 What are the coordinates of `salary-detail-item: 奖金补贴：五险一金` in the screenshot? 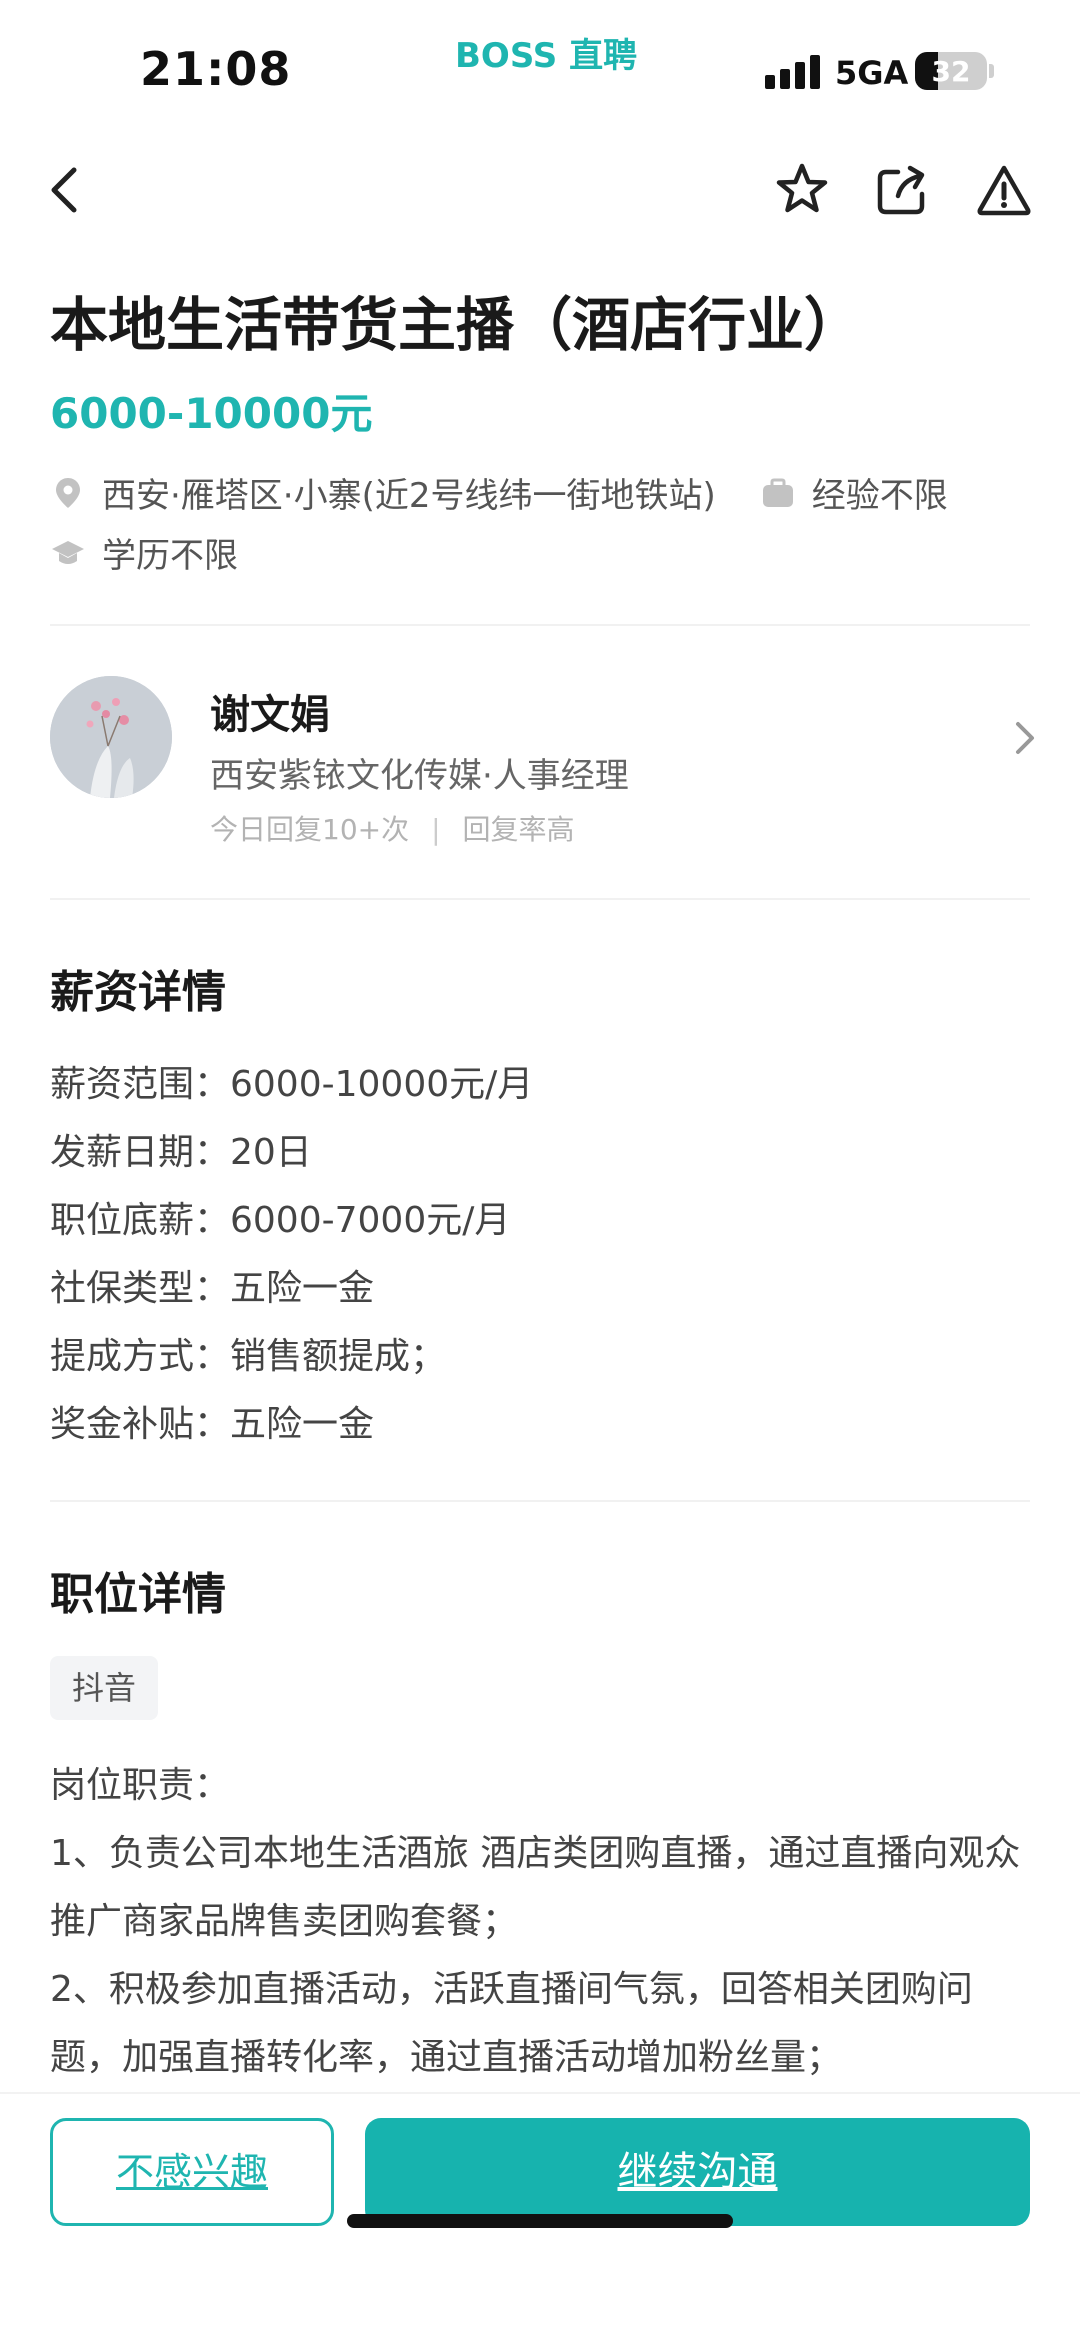 It's located at (212, 1424).